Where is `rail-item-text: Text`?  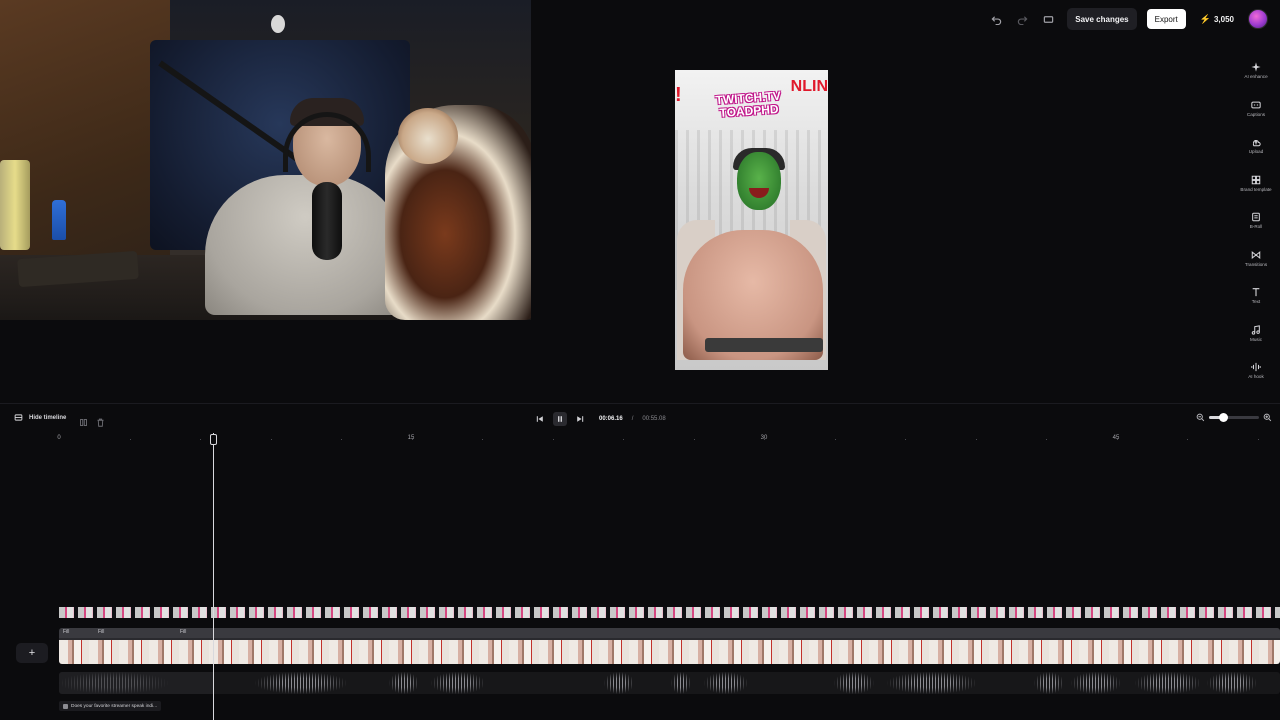
rail-item-text: Text is located at coordinates (1256, 296).